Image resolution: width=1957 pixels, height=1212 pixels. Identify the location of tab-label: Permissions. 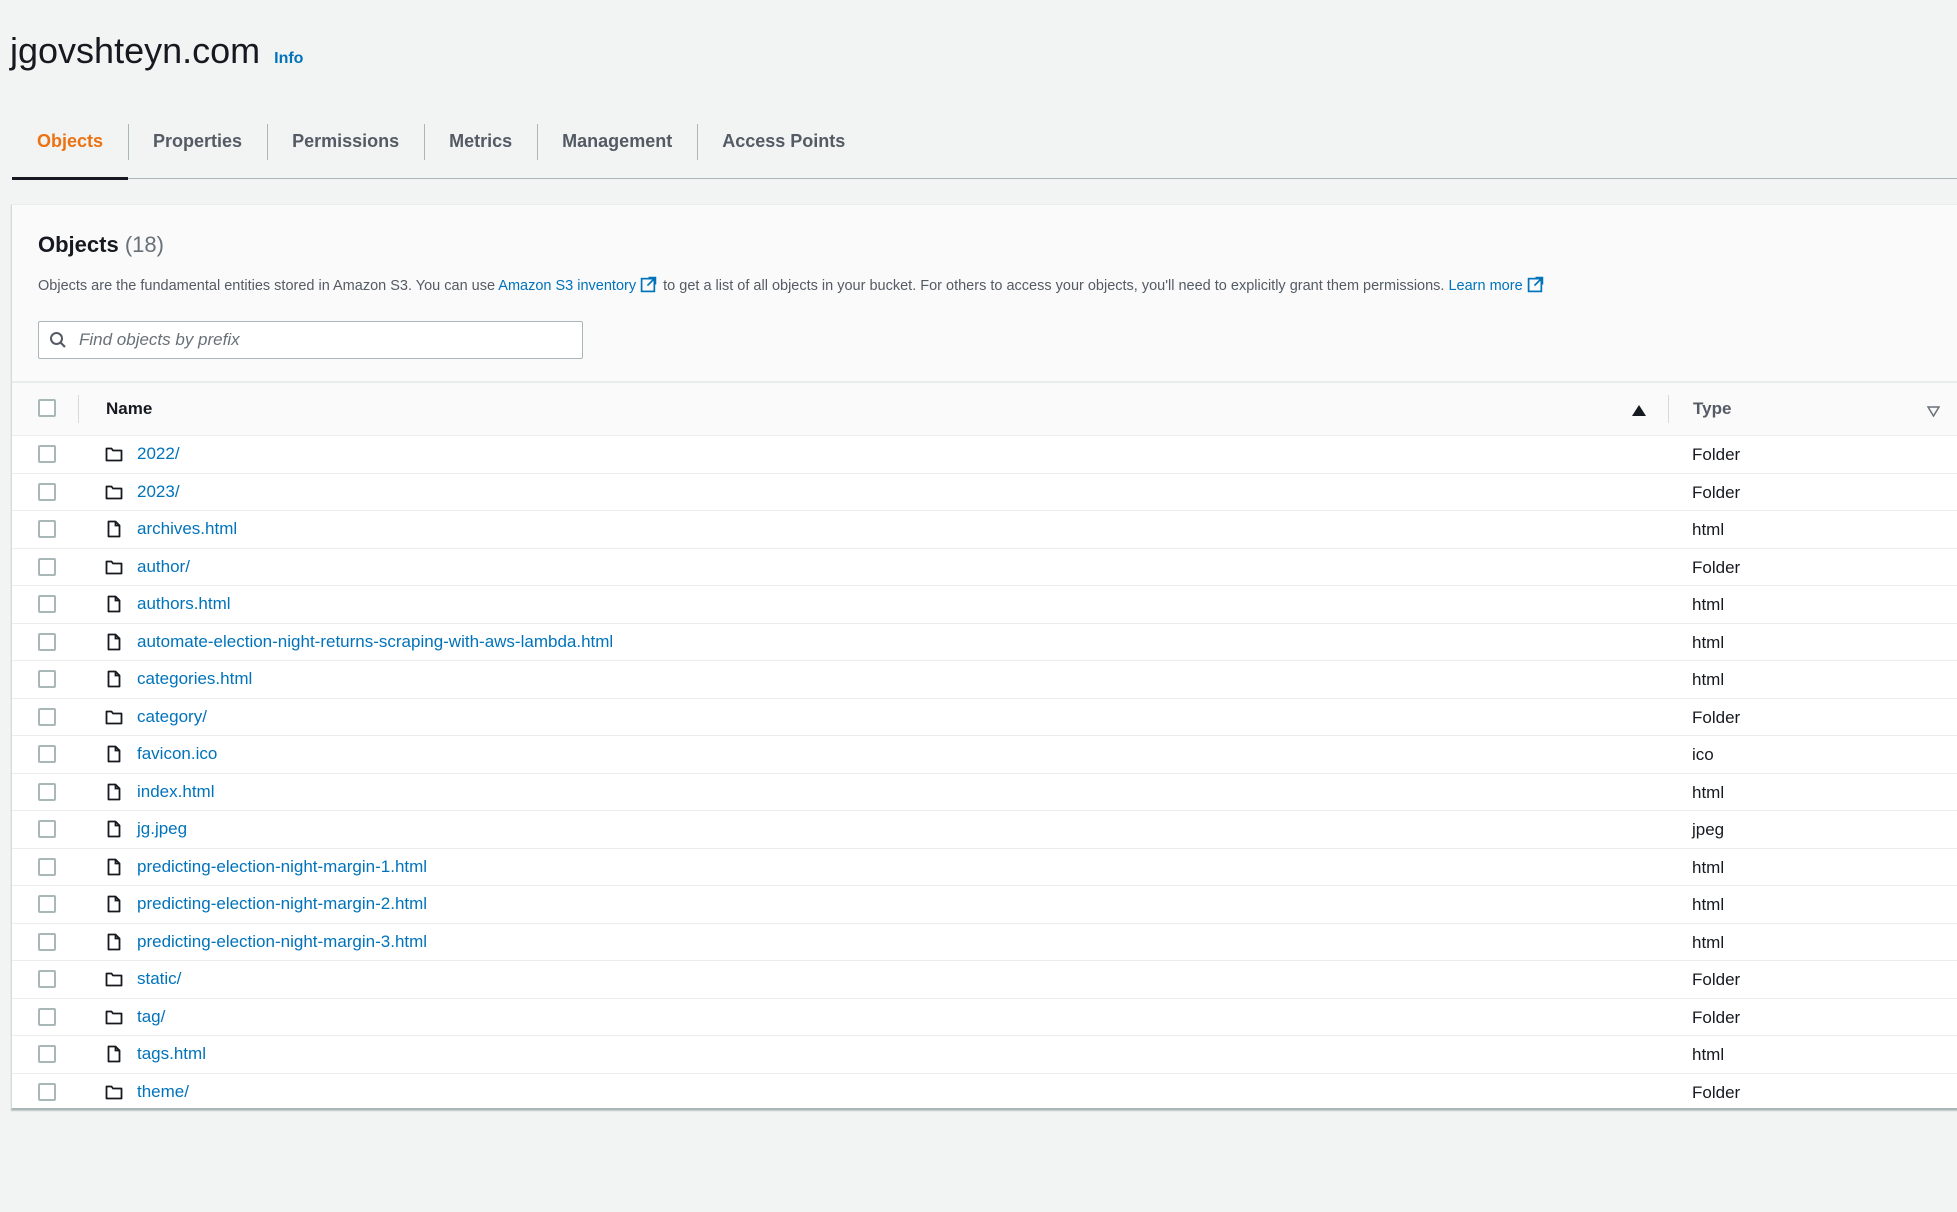
(346, 140).